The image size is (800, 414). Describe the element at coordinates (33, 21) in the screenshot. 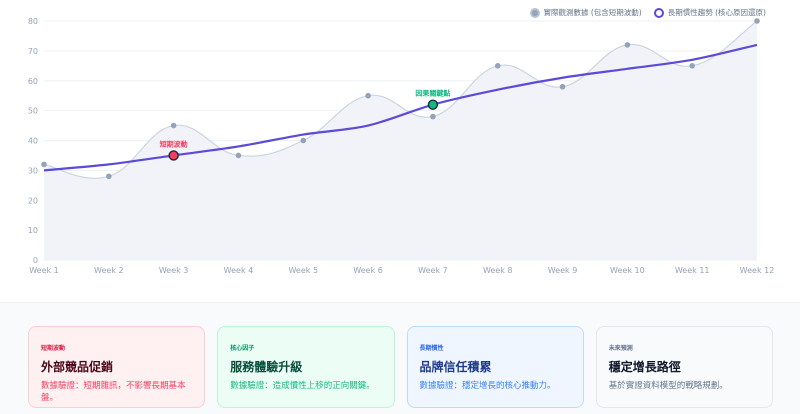

I see `y-tick-label: 80` at that location.